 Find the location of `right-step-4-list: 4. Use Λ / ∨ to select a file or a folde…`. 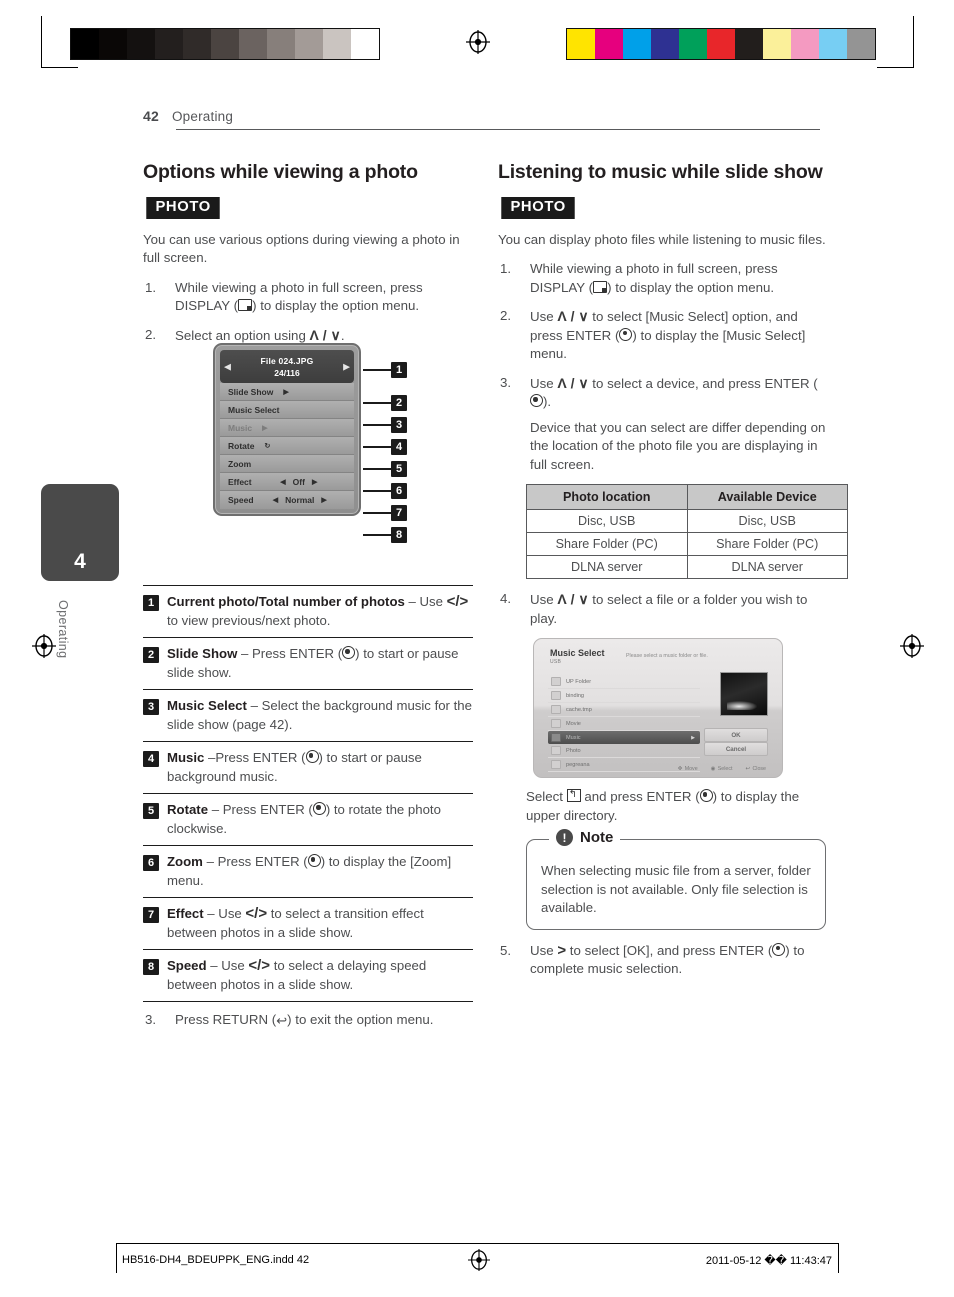

right-step-4-list: 4. Use Λ / ∨ to select a file or a folde… is located at coordinates (663, 609).